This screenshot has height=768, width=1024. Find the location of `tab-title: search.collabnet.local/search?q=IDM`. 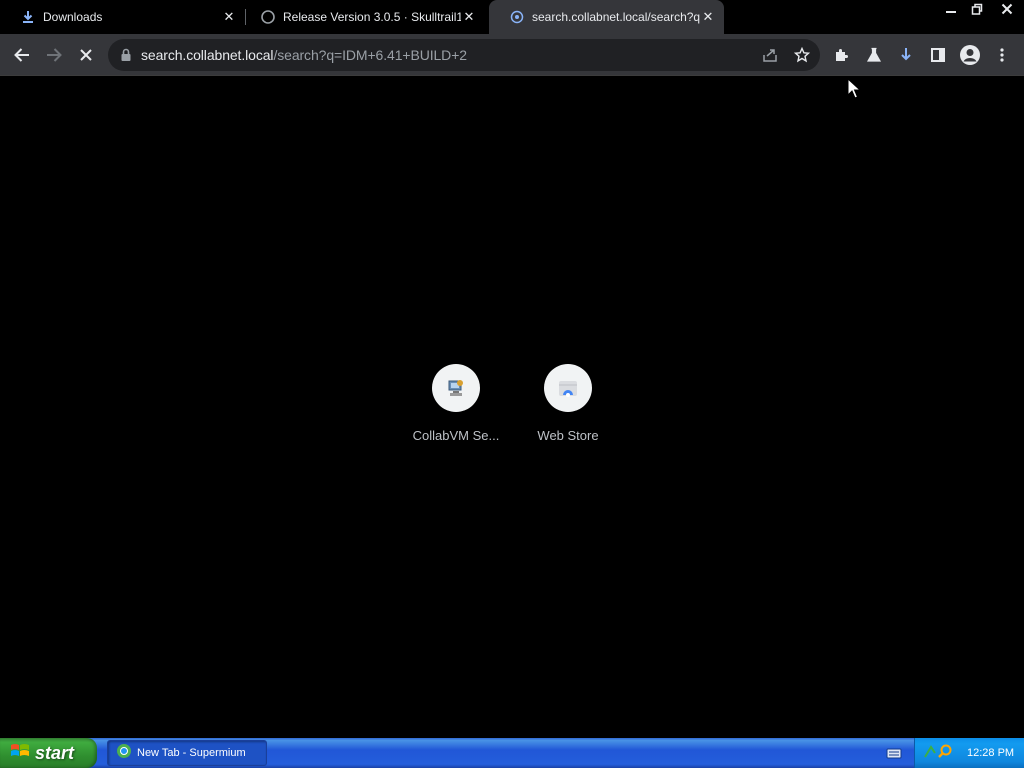

tab-title: search.collabnet.local/search?q=IDM is located at coordinates (616, 17).